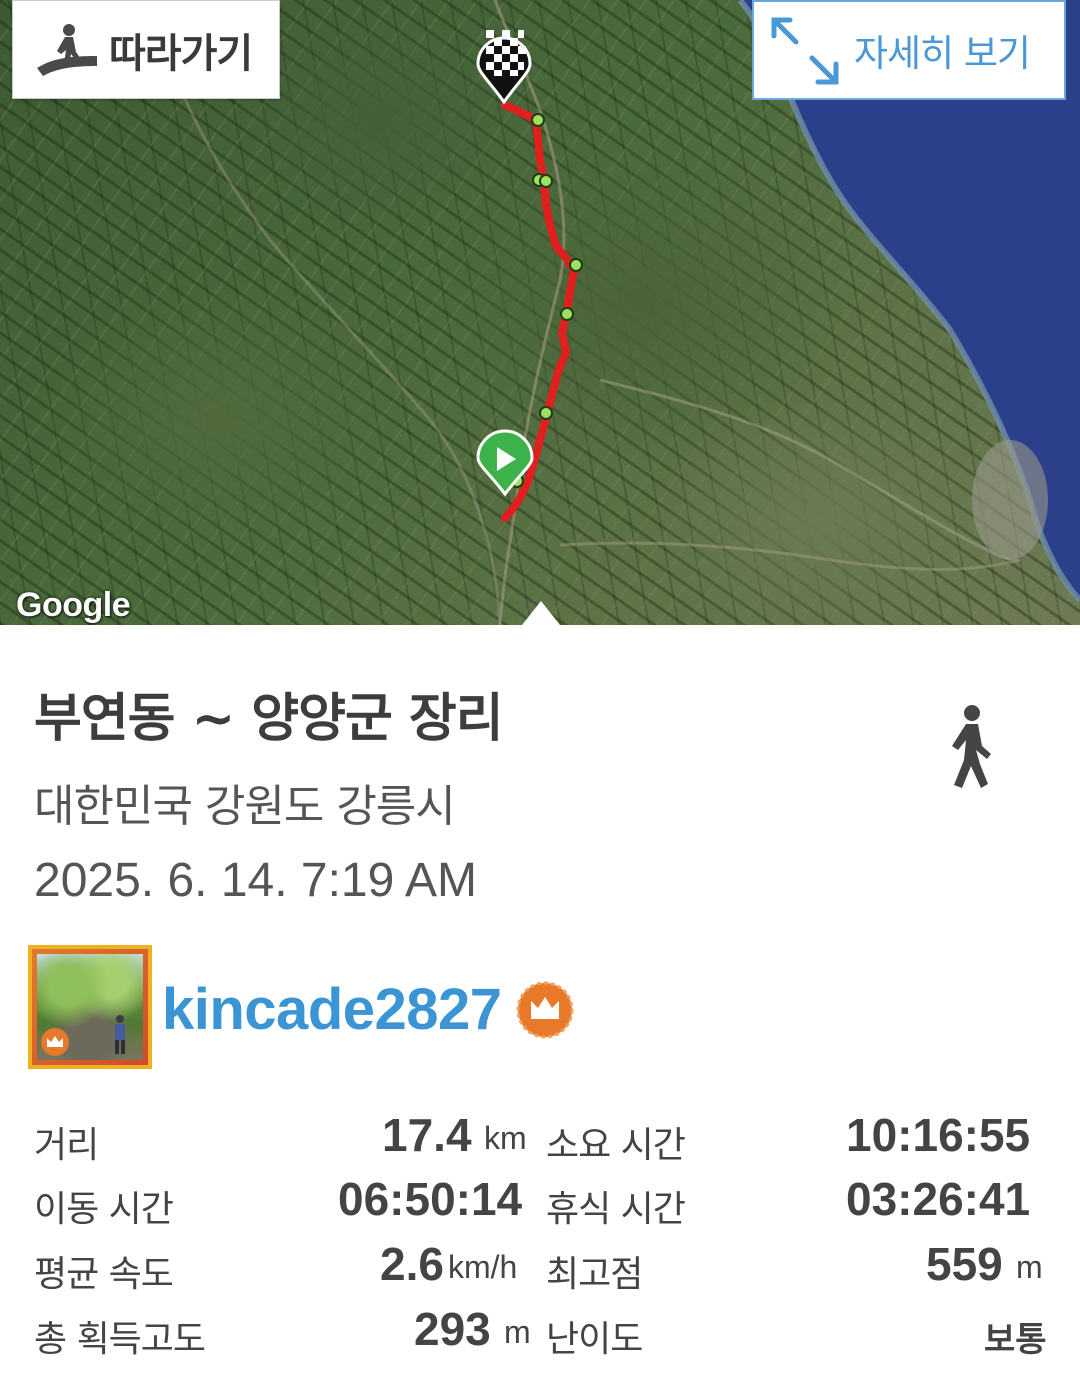  Describe the element at coordinates (452, 1329) in the screenshot. I see `stat-total-gain-value: 293` at that location.